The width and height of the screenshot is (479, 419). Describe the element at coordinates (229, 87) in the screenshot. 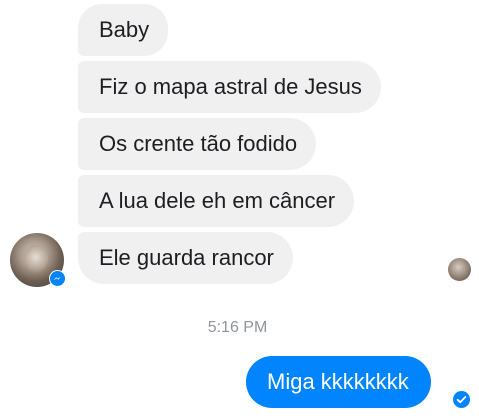

I see `received-message: Fiz o mapa astral de Jesus` at that location.